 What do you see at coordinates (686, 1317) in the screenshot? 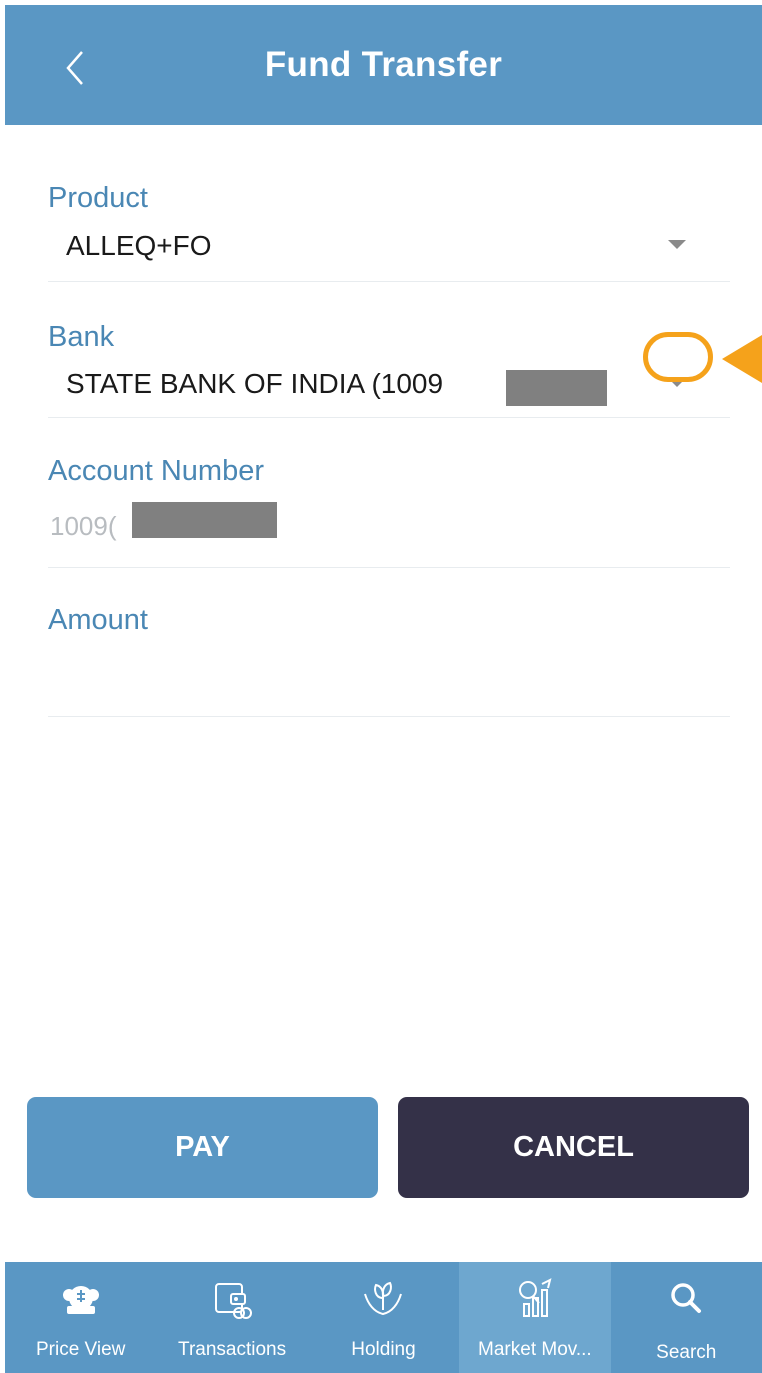
I see `nav-item-search: Search` at bounding box center [686, 1317].